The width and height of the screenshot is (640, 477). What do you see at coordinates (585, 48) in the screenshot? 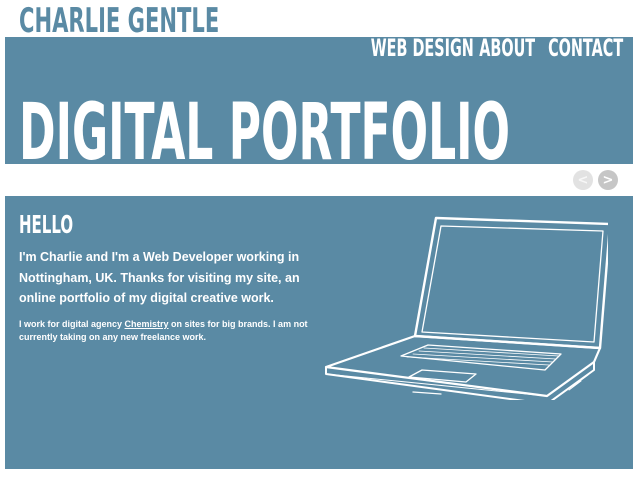
I see `nav-item-contact: CONTACT` at bounding box center [585, 48].